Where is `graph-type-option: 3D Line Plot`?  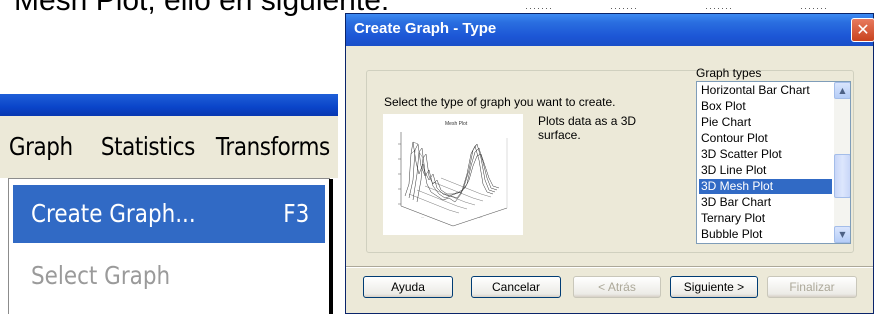 graph-type-option: 3D Line Plot is located at coordinates (765, 170).